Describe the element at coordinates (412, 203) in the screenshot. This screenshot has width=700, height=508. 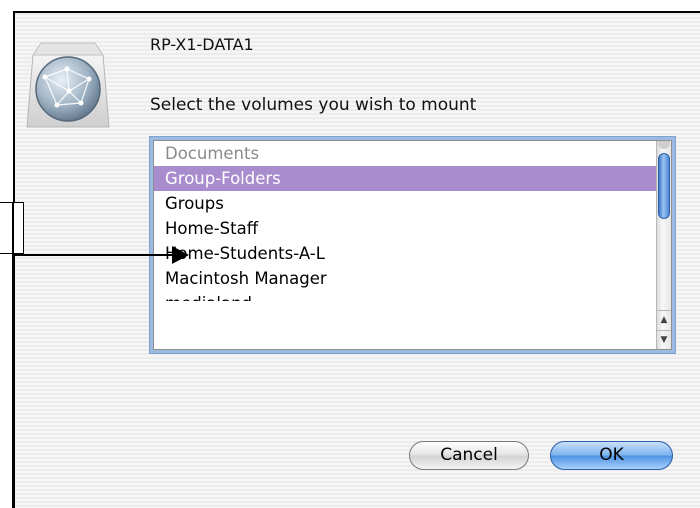
I see `list-item: Groups` at that location.